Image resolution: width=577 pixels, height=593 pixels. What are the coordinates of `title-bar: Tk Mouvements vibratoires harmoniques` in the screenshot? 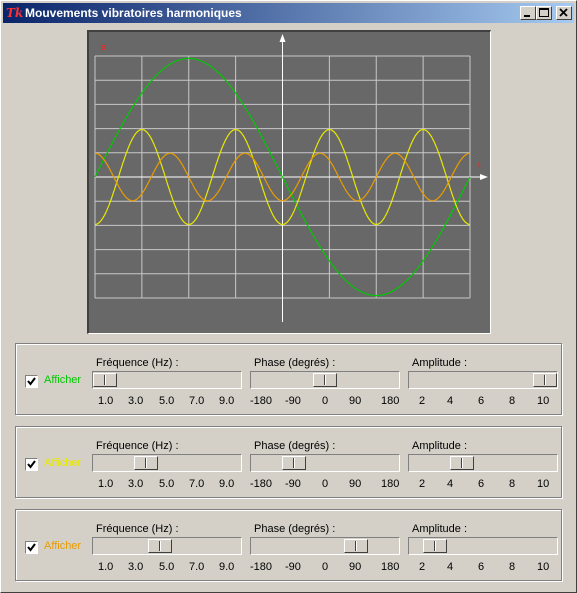 It's located at (288, 13).